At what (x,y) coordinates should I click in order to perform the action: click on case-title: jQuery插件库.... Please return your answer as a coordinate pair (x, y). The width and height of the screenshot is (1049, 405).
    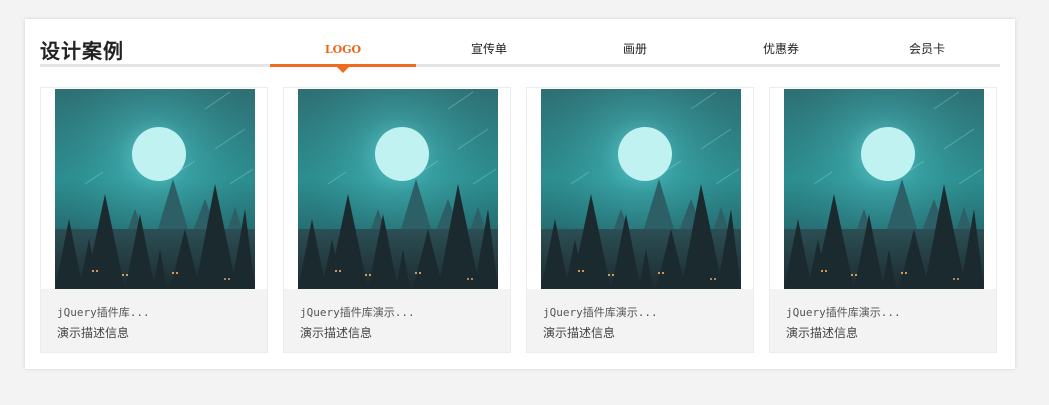
    Looking at the image, I should click on (103, 312).